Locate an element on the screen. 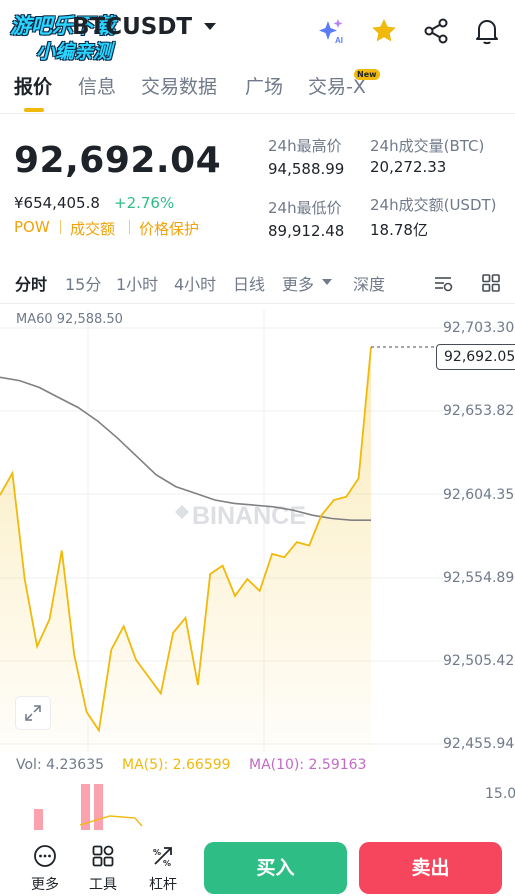 This screenshot has height=896, width=515. header-bar: 游吧乐下载 小编亲测 BTCUSDT AI is located at coordinates (257, 31).